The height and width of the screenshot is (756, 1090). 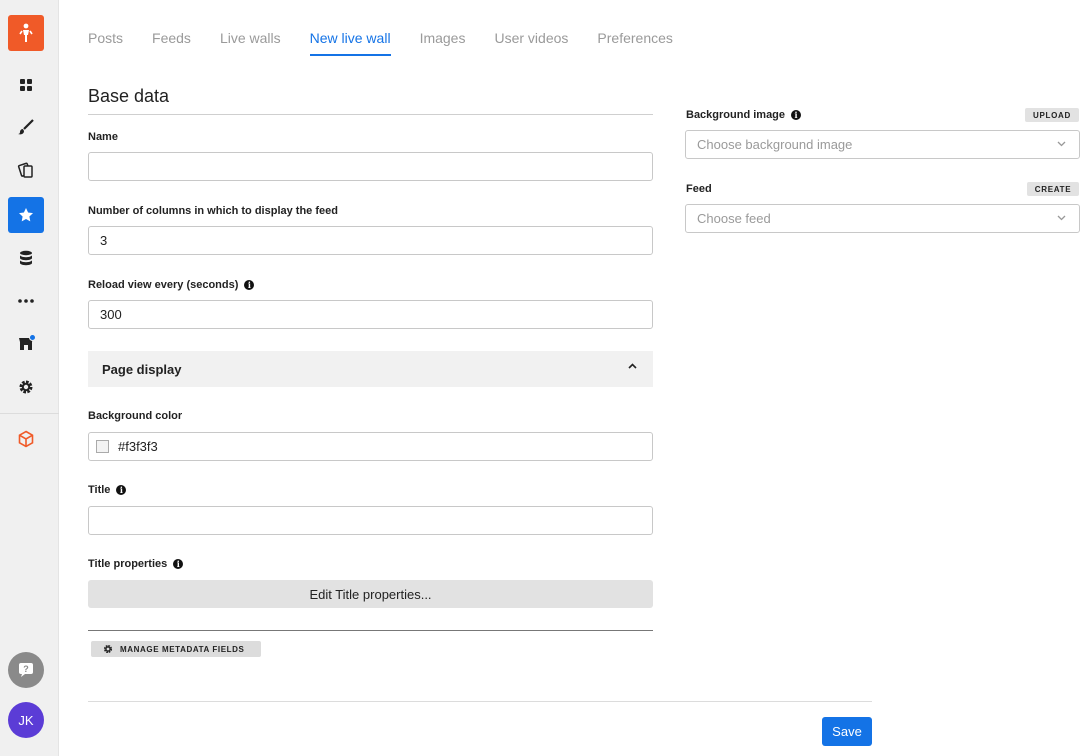 What do you see at coordinates (250, 43) in the screenshot?
I see `tab-live-walls: Live walls` at bounding box center [250, 43].